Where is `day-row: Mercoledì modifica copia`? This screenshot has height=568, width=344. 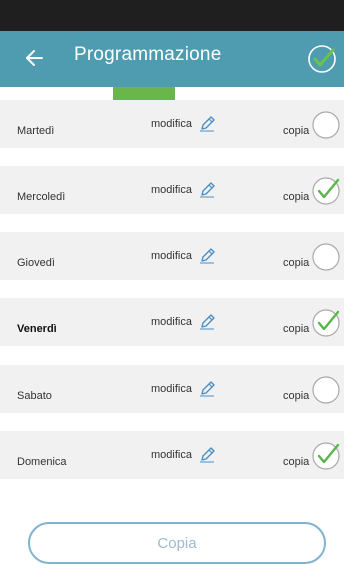 day-row: Mercoledì modifica copia is located at coordinates (172, 190).